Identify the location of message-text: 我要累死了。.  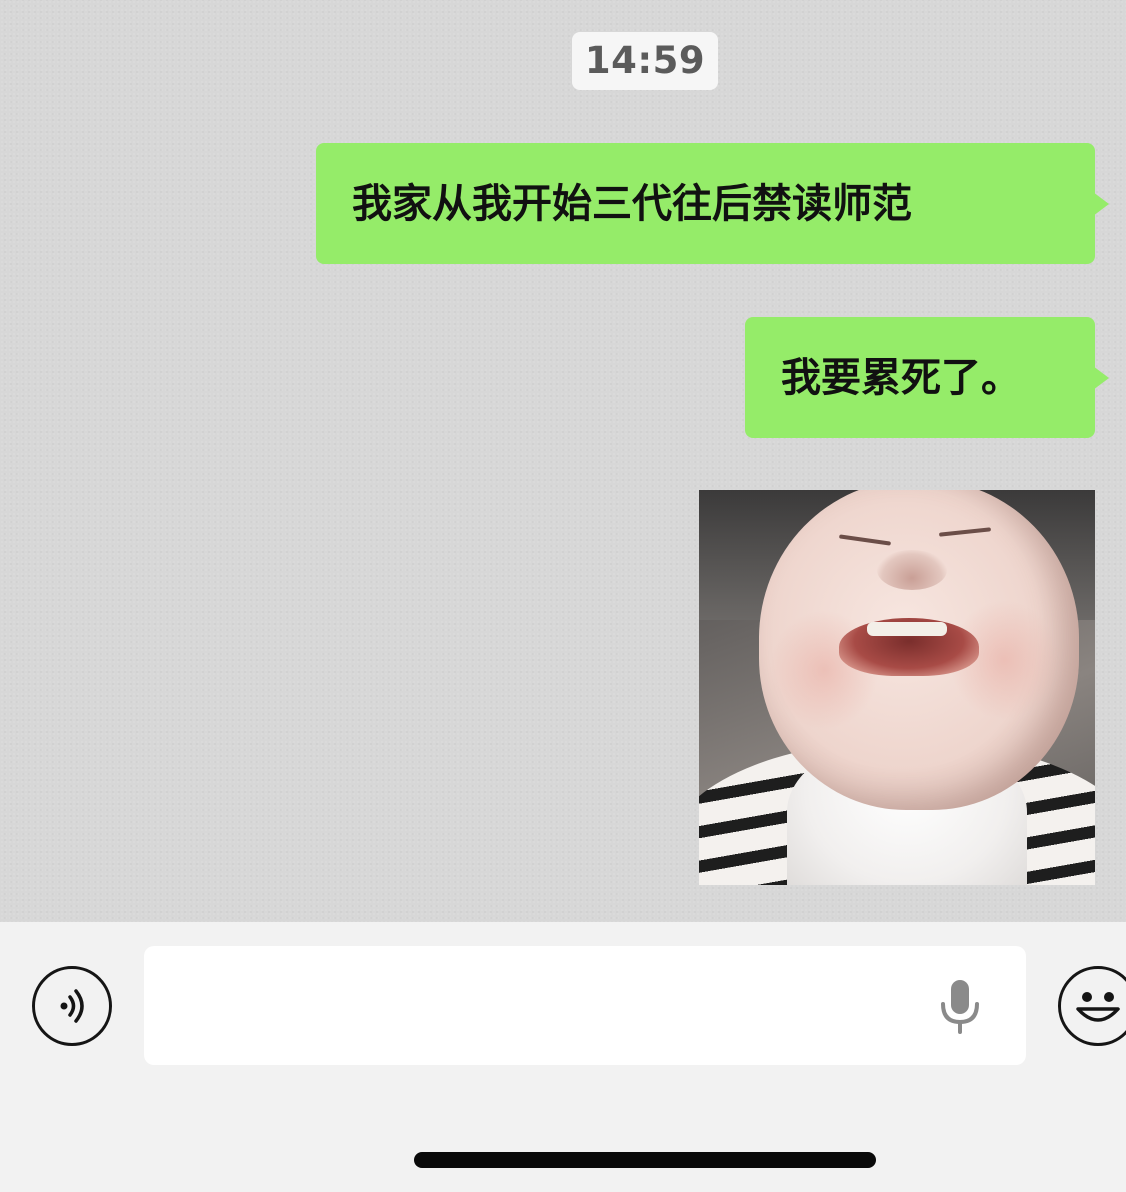
(901, 377).